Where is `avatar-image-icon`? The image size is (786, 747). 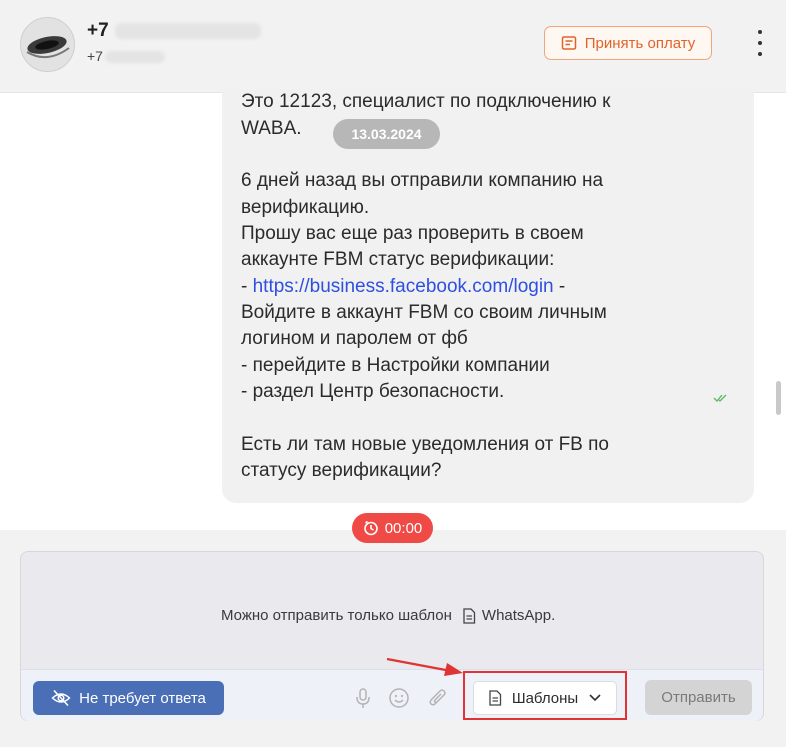
avatar-image-icon is located at coordinates (47, 44).